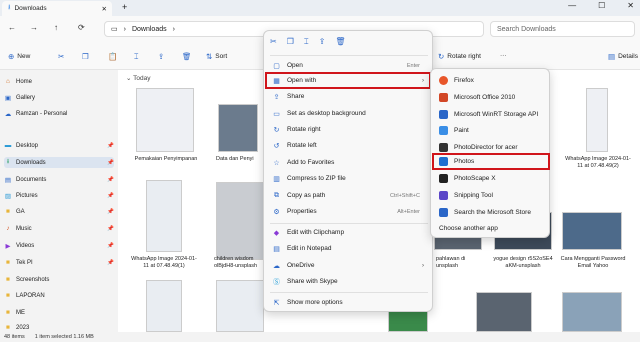 The image size is (640, 342). Describe the element at coordinates (12, 27) in the screenshot. I see `back-arrow-icon: ←` at that location.